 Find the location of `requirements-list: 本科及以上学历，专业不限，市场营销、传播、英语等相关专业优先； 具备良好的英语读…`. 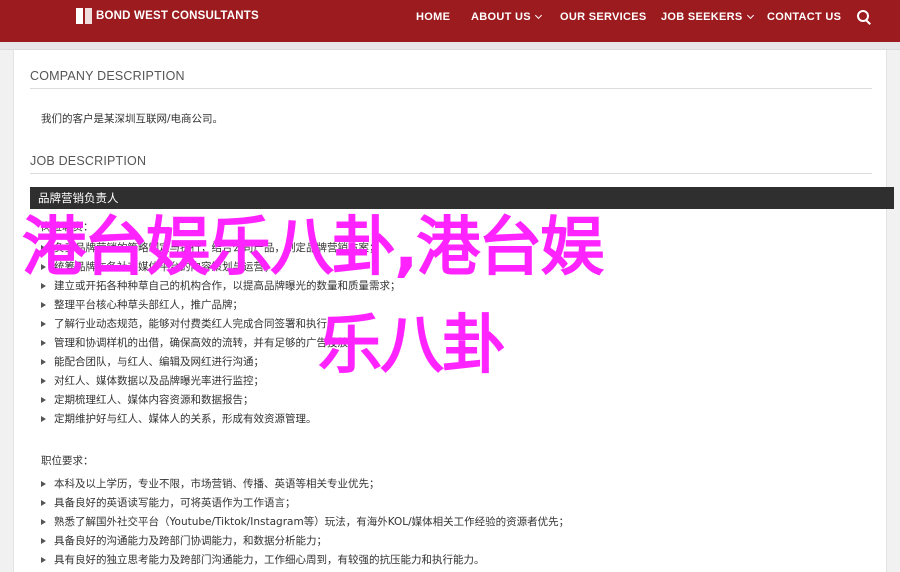

requirements-list: 本科及以上学历，专业不限，市场营销、传播、英语等相关专业优先； 具备良好的英语读… is located at coordinates (305, 521).